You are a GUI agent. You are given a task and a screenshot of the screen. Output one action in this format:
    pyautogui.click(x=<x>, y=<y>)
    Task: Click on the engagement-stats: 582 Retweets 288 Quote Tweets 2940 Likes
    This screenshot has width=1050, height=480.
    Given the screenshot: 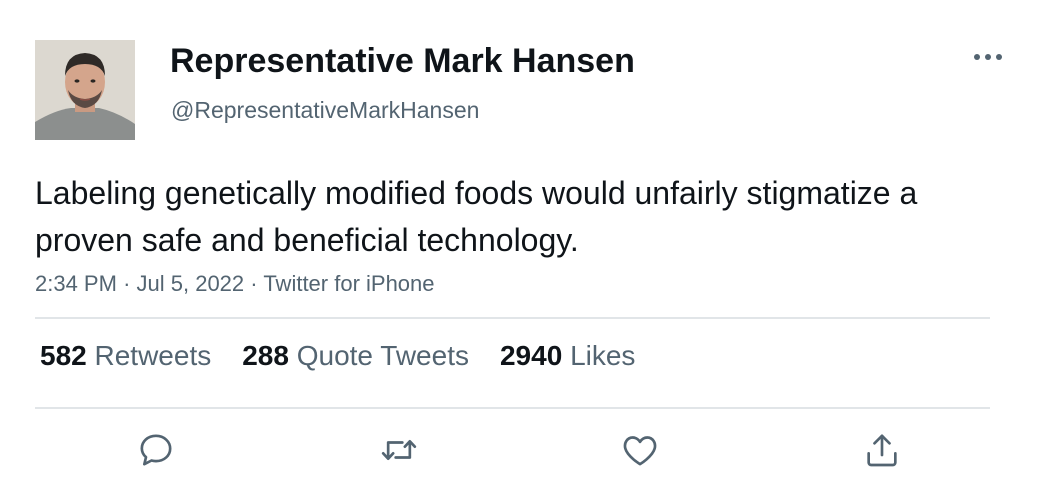 What is the action you would take?
    pyautogui.click(x=353, y=356)
    